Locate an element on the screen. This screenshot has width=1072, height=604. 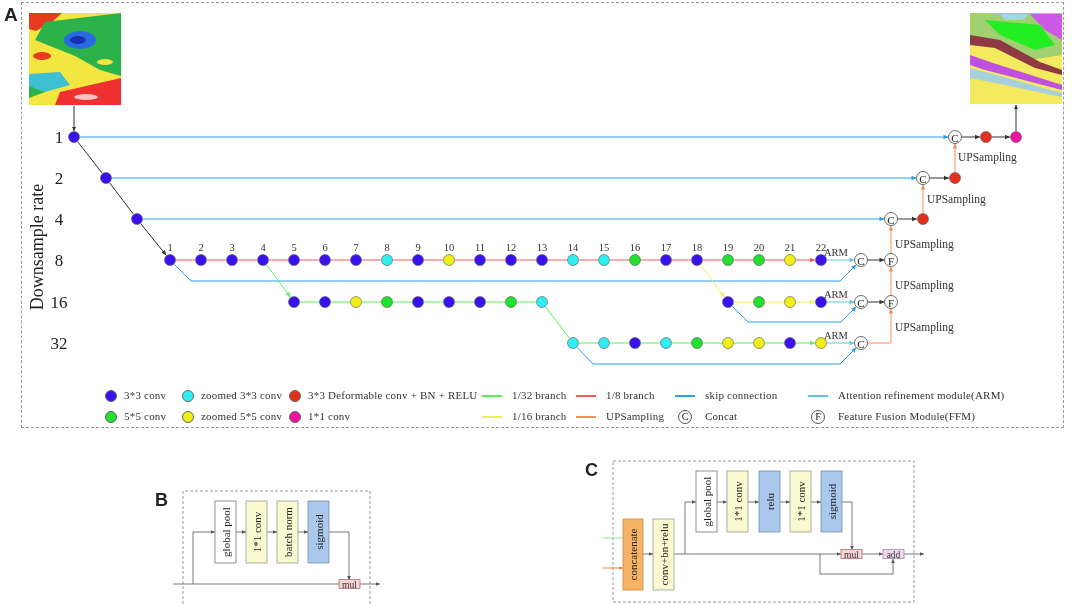
legend-label: 1*1 conv is located at coordinates (329, 417).